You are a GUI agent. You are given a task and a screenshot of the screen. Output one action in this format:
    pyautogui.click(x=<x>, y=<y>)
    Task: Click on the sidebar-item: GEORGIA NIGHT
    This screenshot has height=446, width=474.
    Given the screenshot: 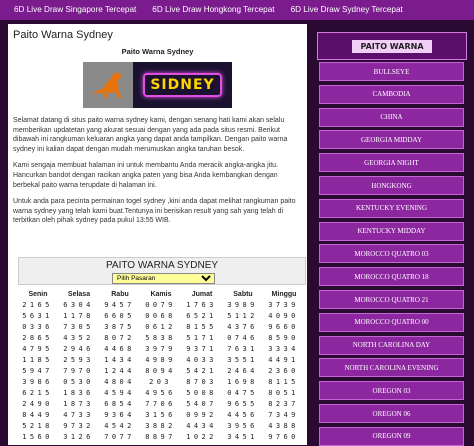 What is the action you would take?
    pyautogui.click(x=391, y=163)
    